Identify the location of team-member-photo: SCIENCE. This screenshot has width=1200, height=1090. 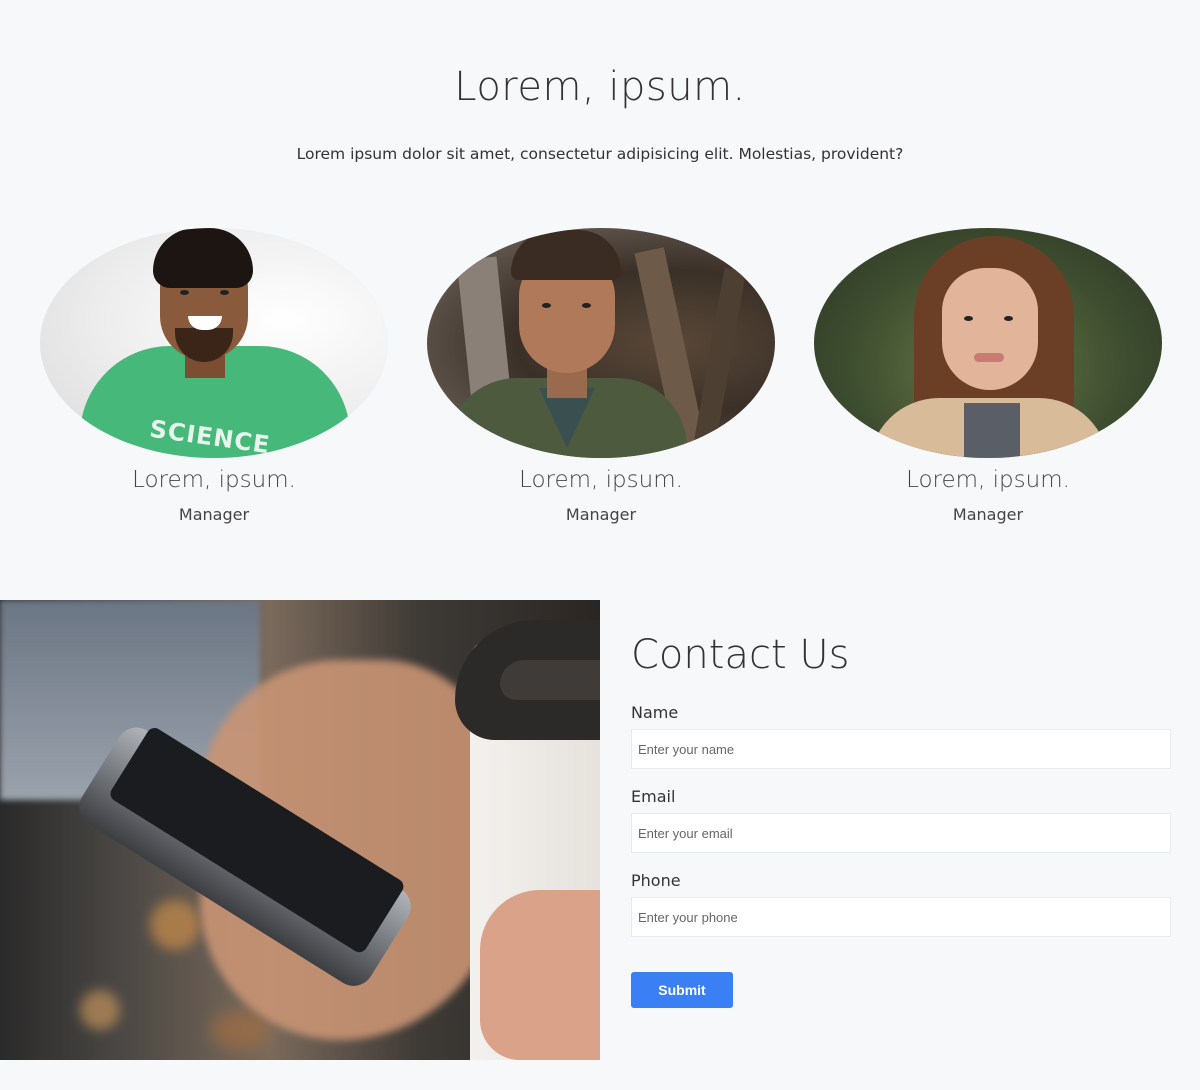
(214, 343).